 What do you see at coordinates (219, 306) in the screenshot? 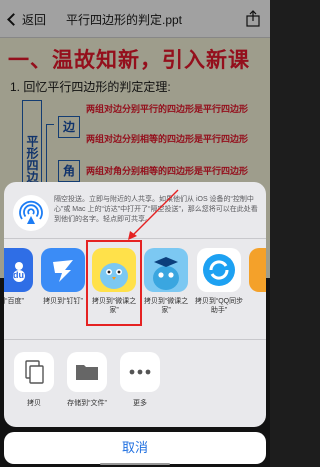
I see `app-label: 拷贝到“QQ同步助手”` at bounding box center [219, 306].